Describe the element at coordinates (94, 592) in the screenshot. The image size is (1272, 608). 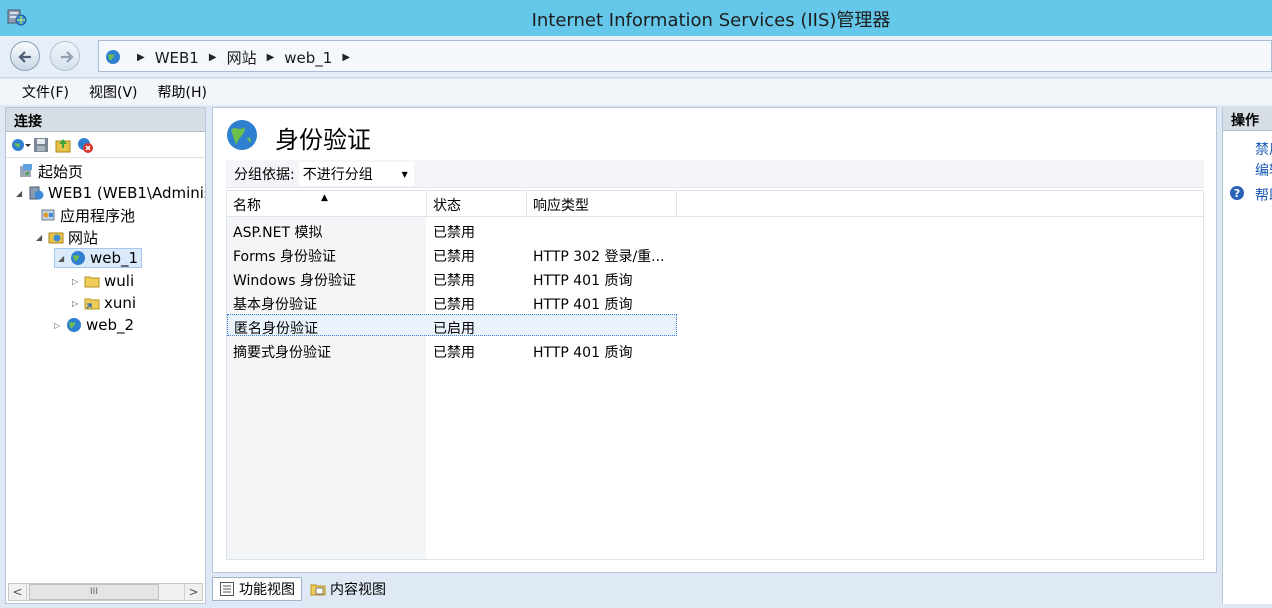
I see `scroll-thumb: III` at that location.